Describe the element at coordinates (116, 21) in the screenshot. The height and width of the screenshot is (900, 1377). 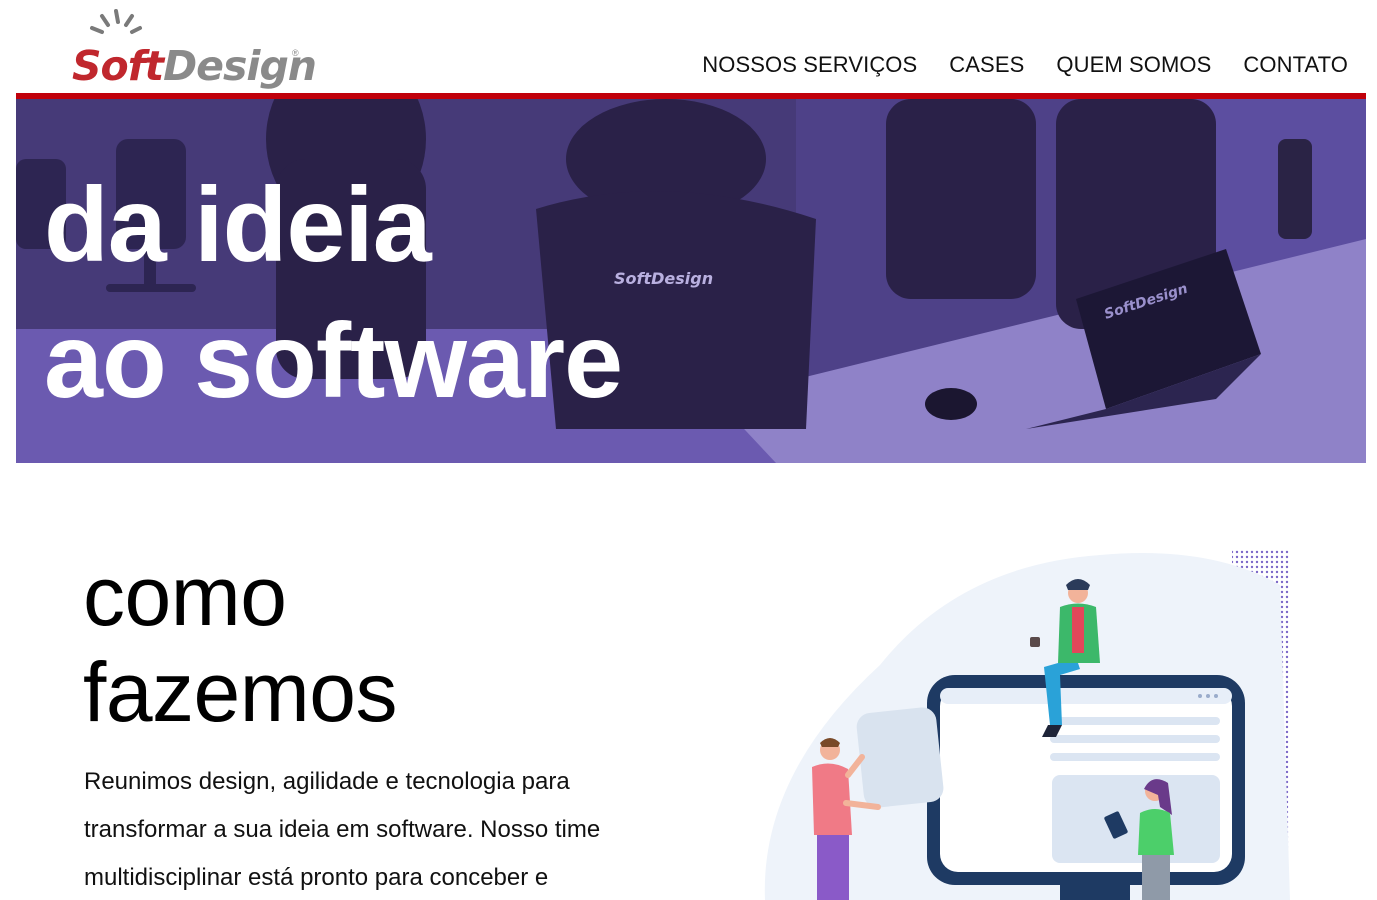
I see `logo-rays-icon` at that location.